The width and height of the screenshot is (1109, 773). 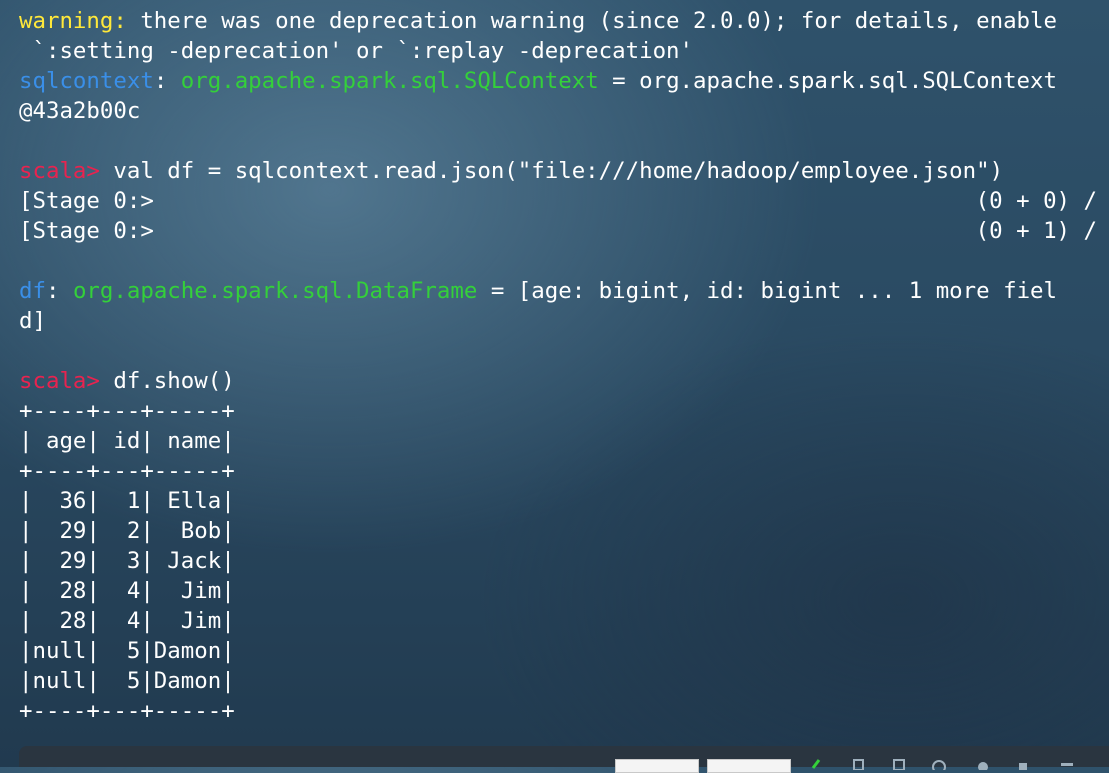 What do you see at coordinates (939, 764) in the screenshot?
I see `globe-icon` at bounding box center [939, 764].